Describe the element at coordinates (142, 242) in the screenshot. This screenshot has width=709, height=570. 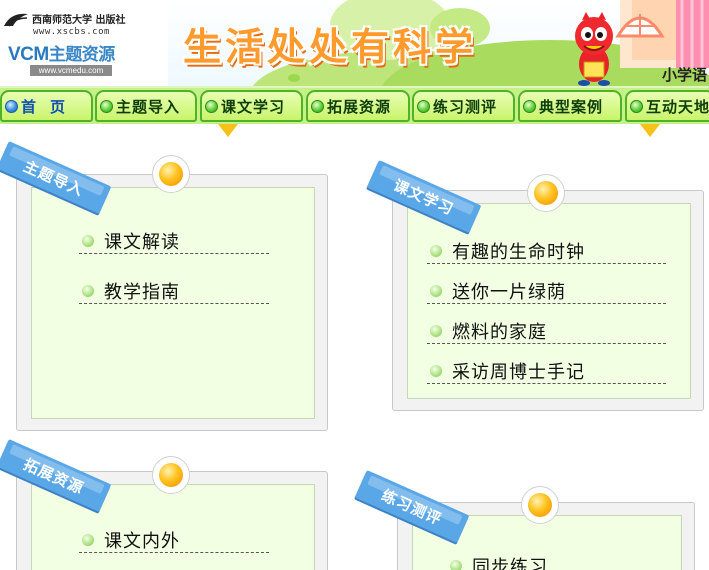
I see `link-label: 课文解读` at that location.